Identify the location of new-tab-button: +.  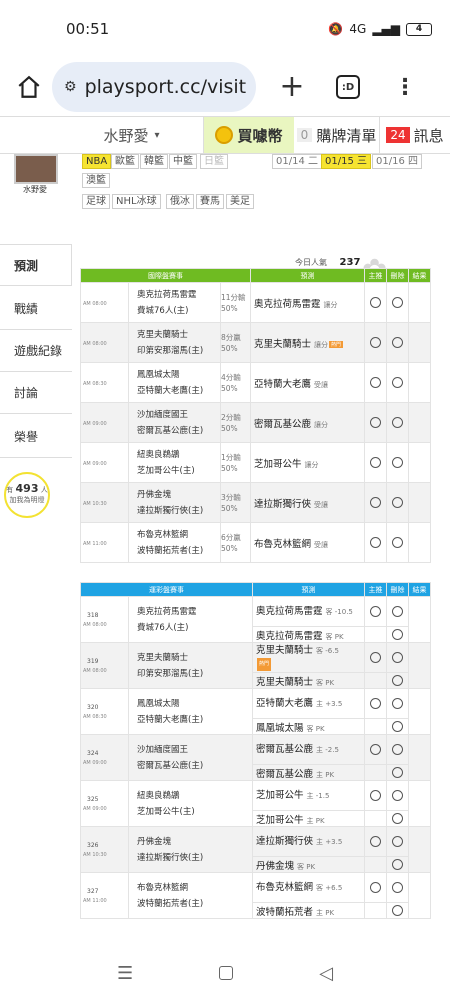
(292, 87).